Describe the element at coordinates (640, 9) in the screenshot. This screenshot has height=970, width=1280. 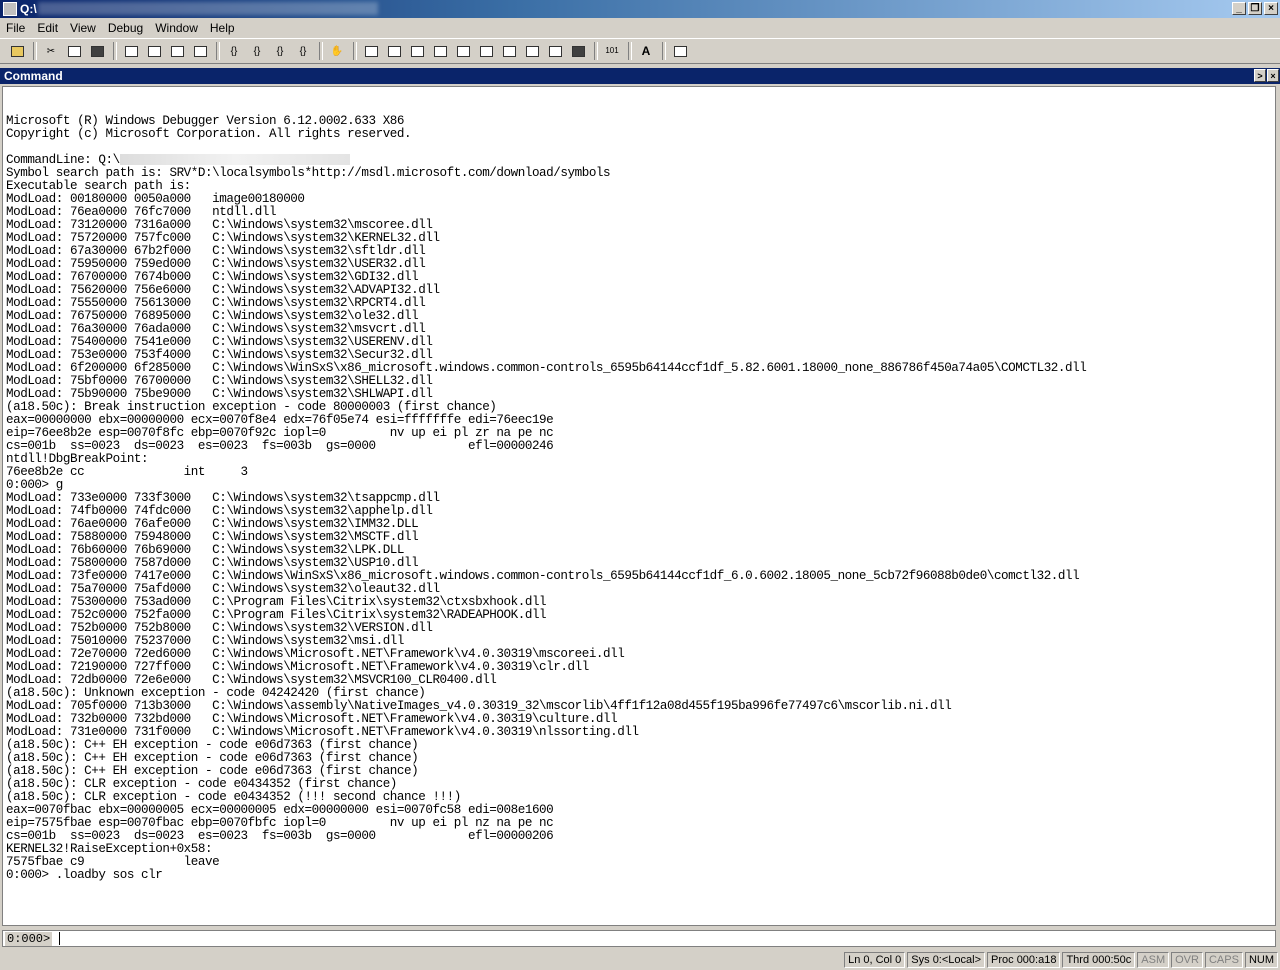
I see `window-title-bar: Q:\ _ ❐ ×` at that location.